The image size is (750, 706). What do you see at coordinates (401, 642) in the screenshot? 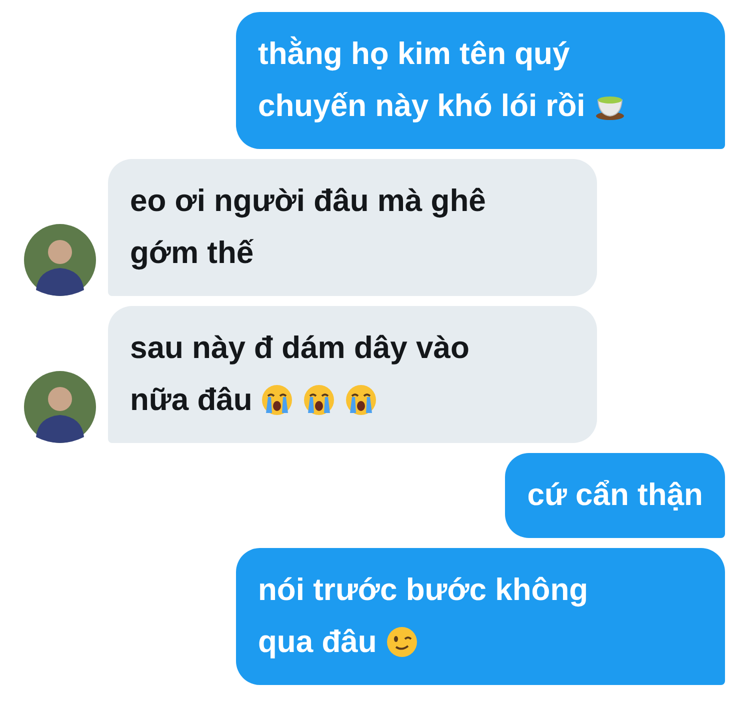
I see `winking-face-icon` at bounding box center [401, 642].